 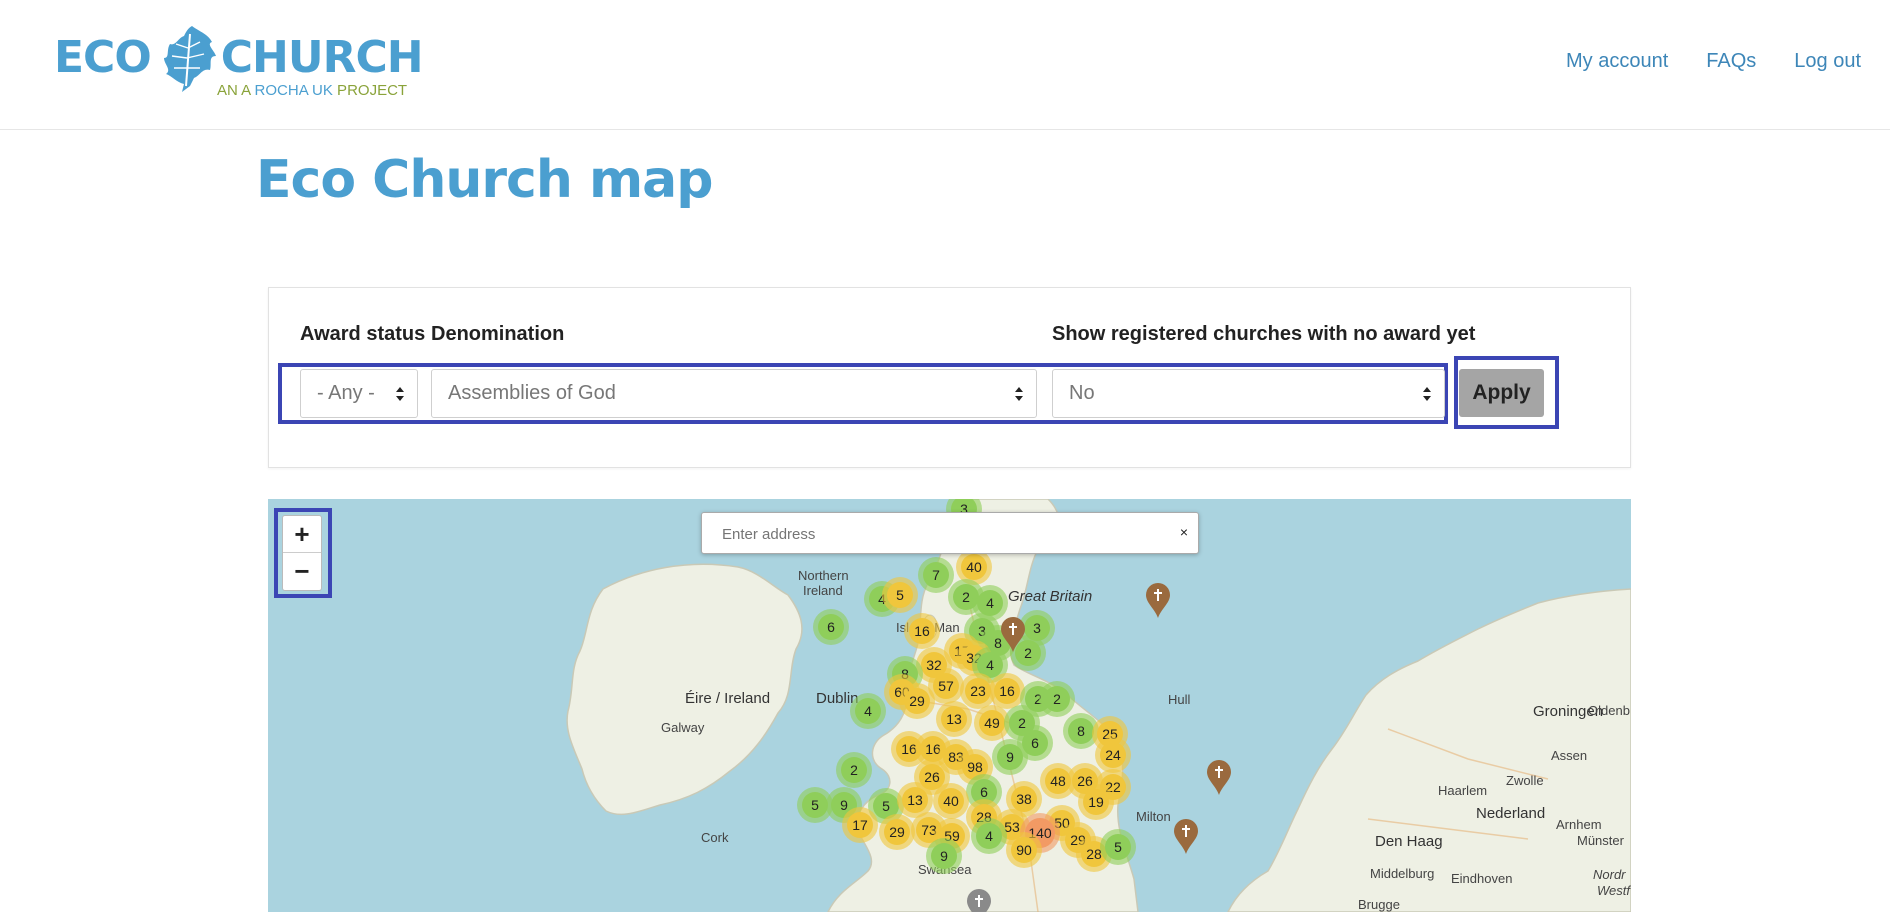 I want to click on show-registered-select: No, so click(x=1248, y=393).